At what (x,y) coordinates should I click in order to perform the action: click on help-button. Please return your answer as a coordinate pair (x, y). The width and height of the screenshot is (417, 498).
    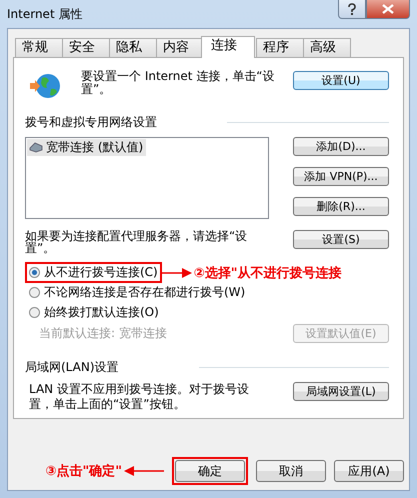
    Looking at the image, I should click on (352, 9).